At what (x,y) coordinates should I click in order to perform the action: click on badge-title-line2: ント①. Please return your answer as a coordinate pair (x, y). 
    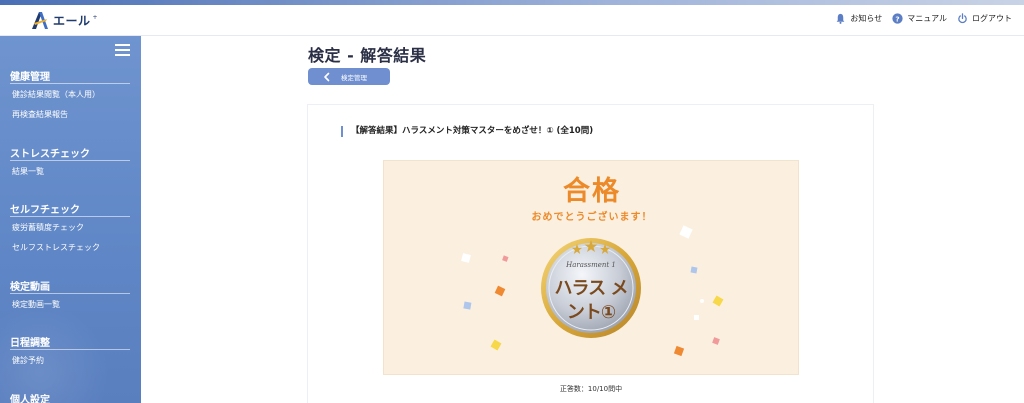
    Looking at the image, I should click on (591, 312).